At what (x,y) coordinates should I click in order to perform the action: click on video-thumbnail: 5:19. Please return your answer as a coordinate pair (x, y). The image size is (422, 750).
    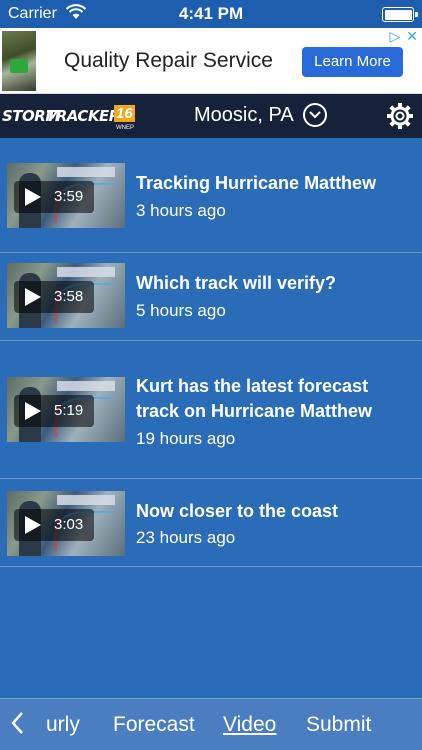
    Looking at the image, I should click on (66, 409).